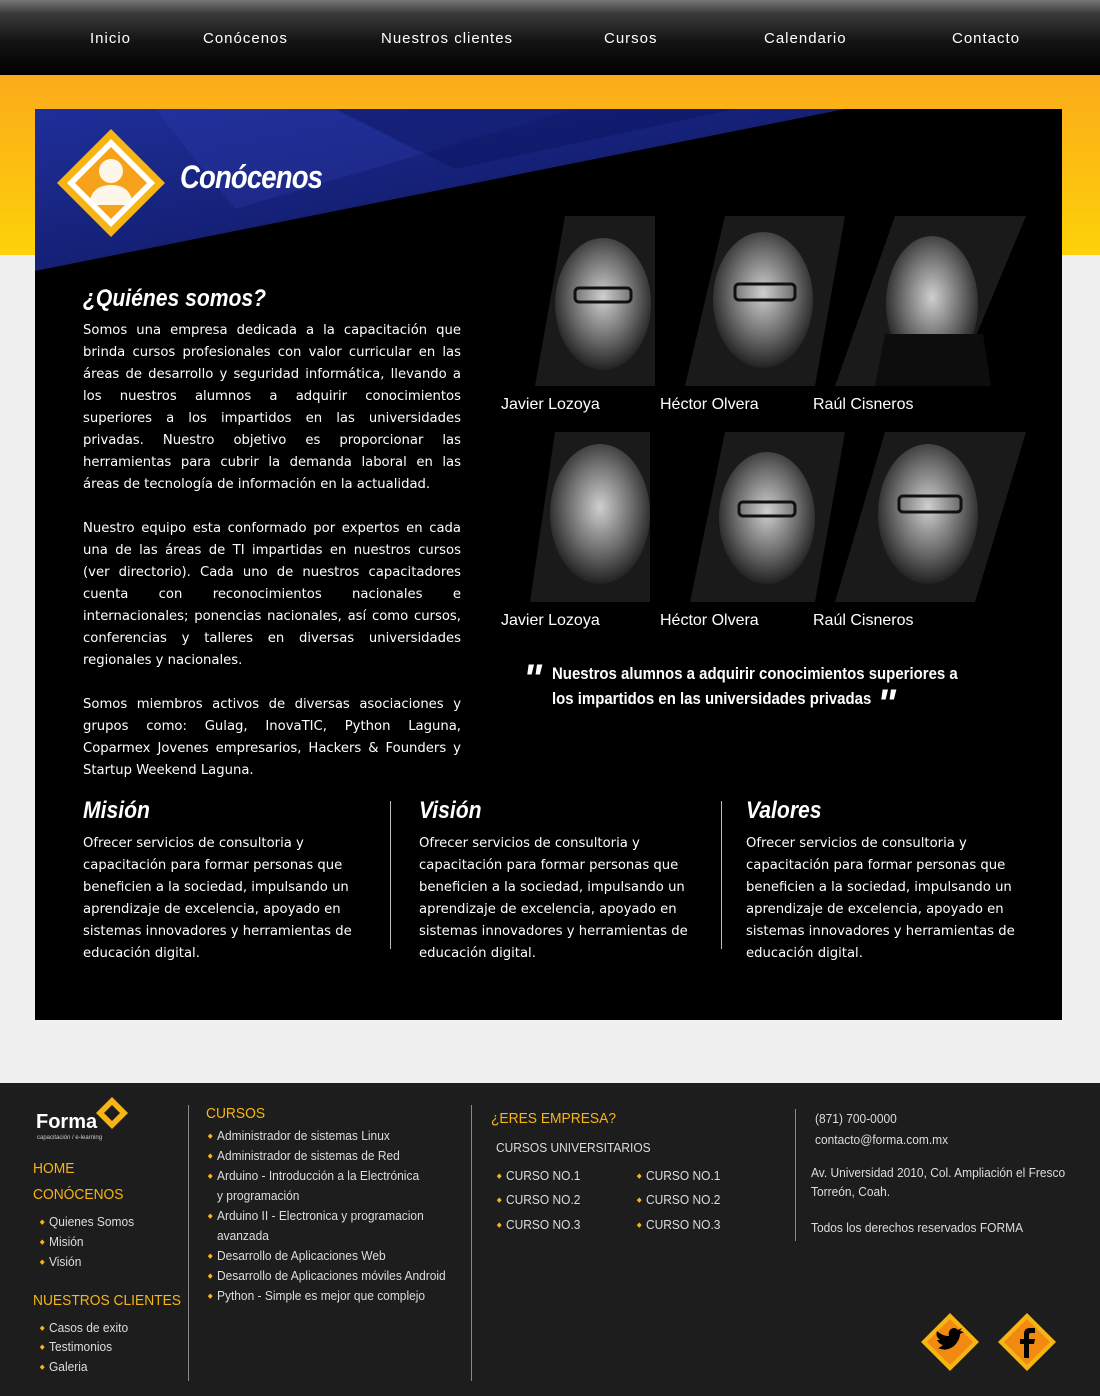  Describe the element at coordinates (62, 1241) in the screenshot. I see `footer-link: Misión` at that location.